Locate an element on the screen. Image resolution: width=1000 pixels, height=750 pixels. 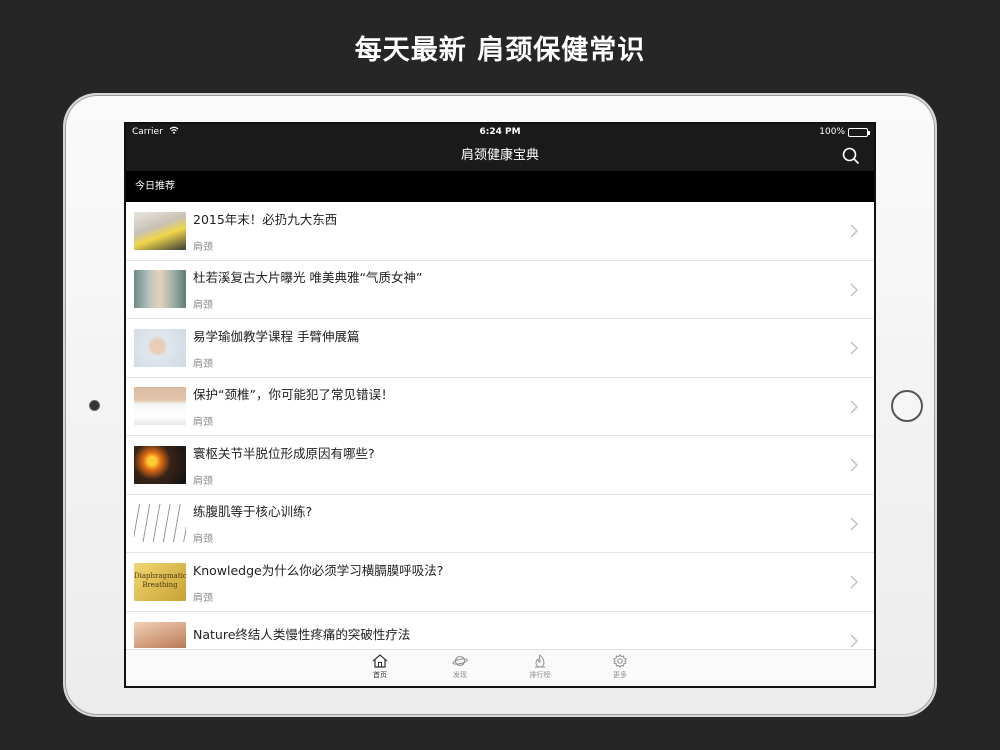
nav-title: 肩颈健康宝典 is located at coordinates (499, 155).